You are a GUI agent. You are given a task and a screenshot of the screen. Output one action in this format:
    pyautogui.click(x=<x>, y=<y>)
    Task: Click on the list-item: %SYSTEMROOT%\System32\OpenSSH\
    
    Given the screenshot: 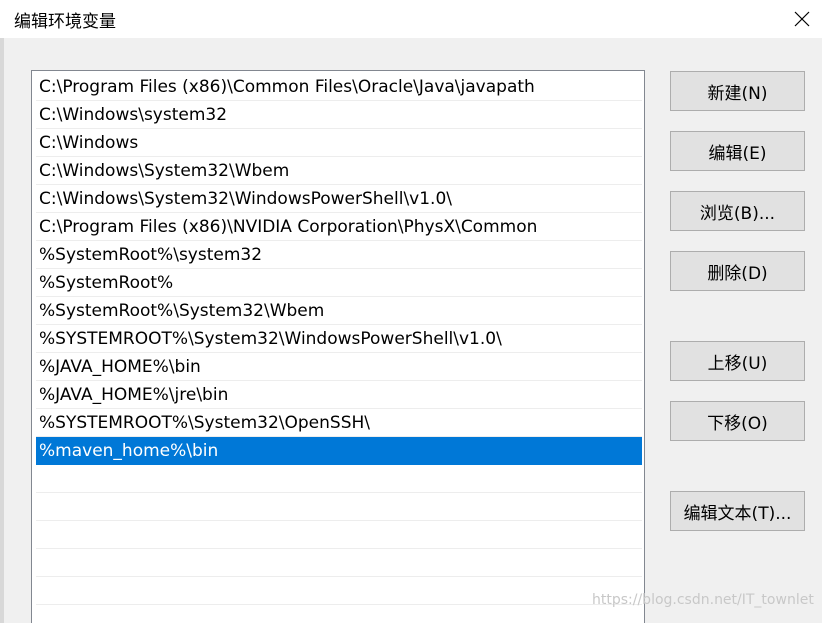 What is the action you would take?
    pyautogui.click(x=339, y=423)
    